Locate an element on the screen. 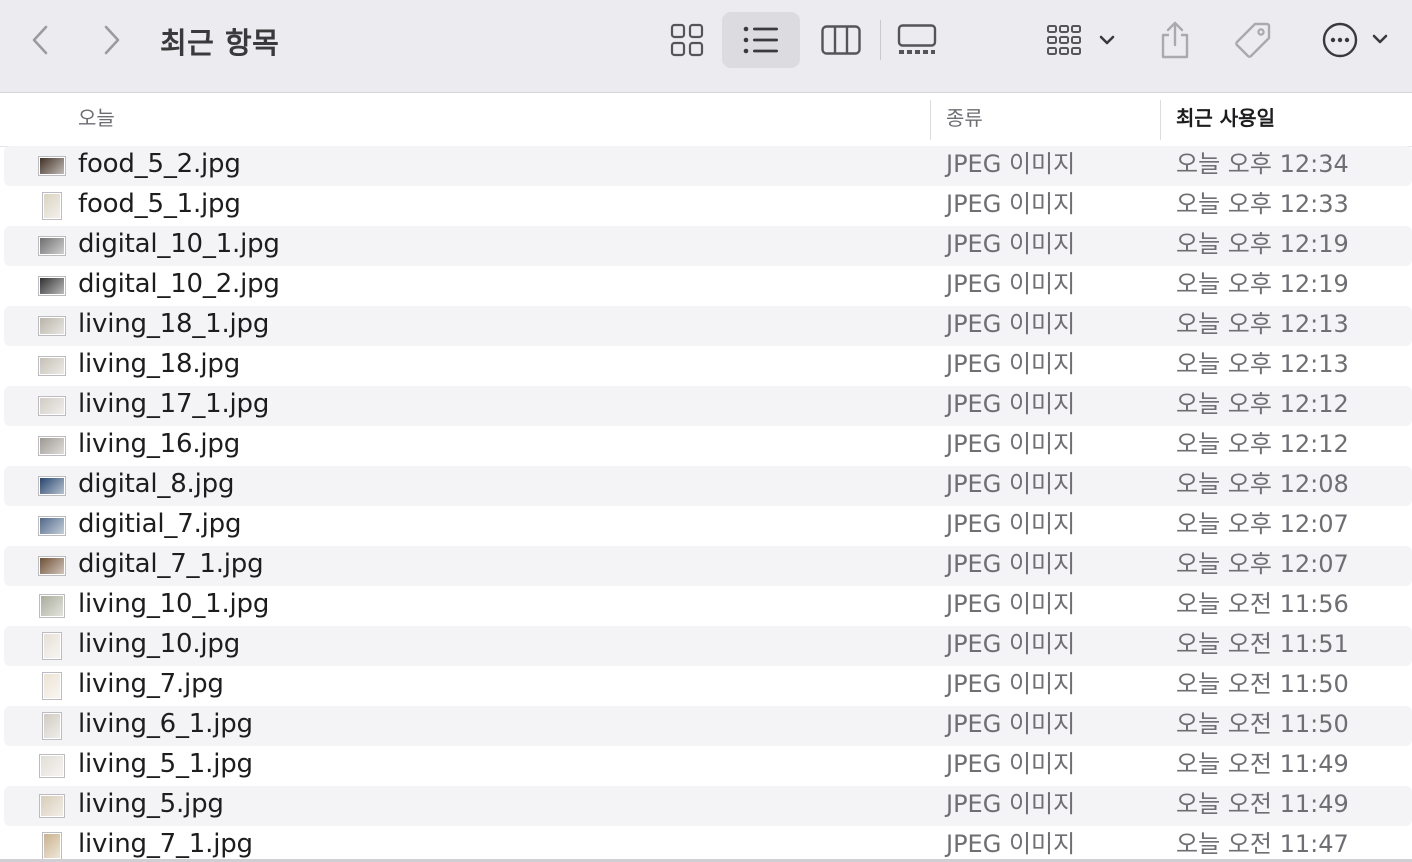  column-view-button is located at coordinates (841, 40).